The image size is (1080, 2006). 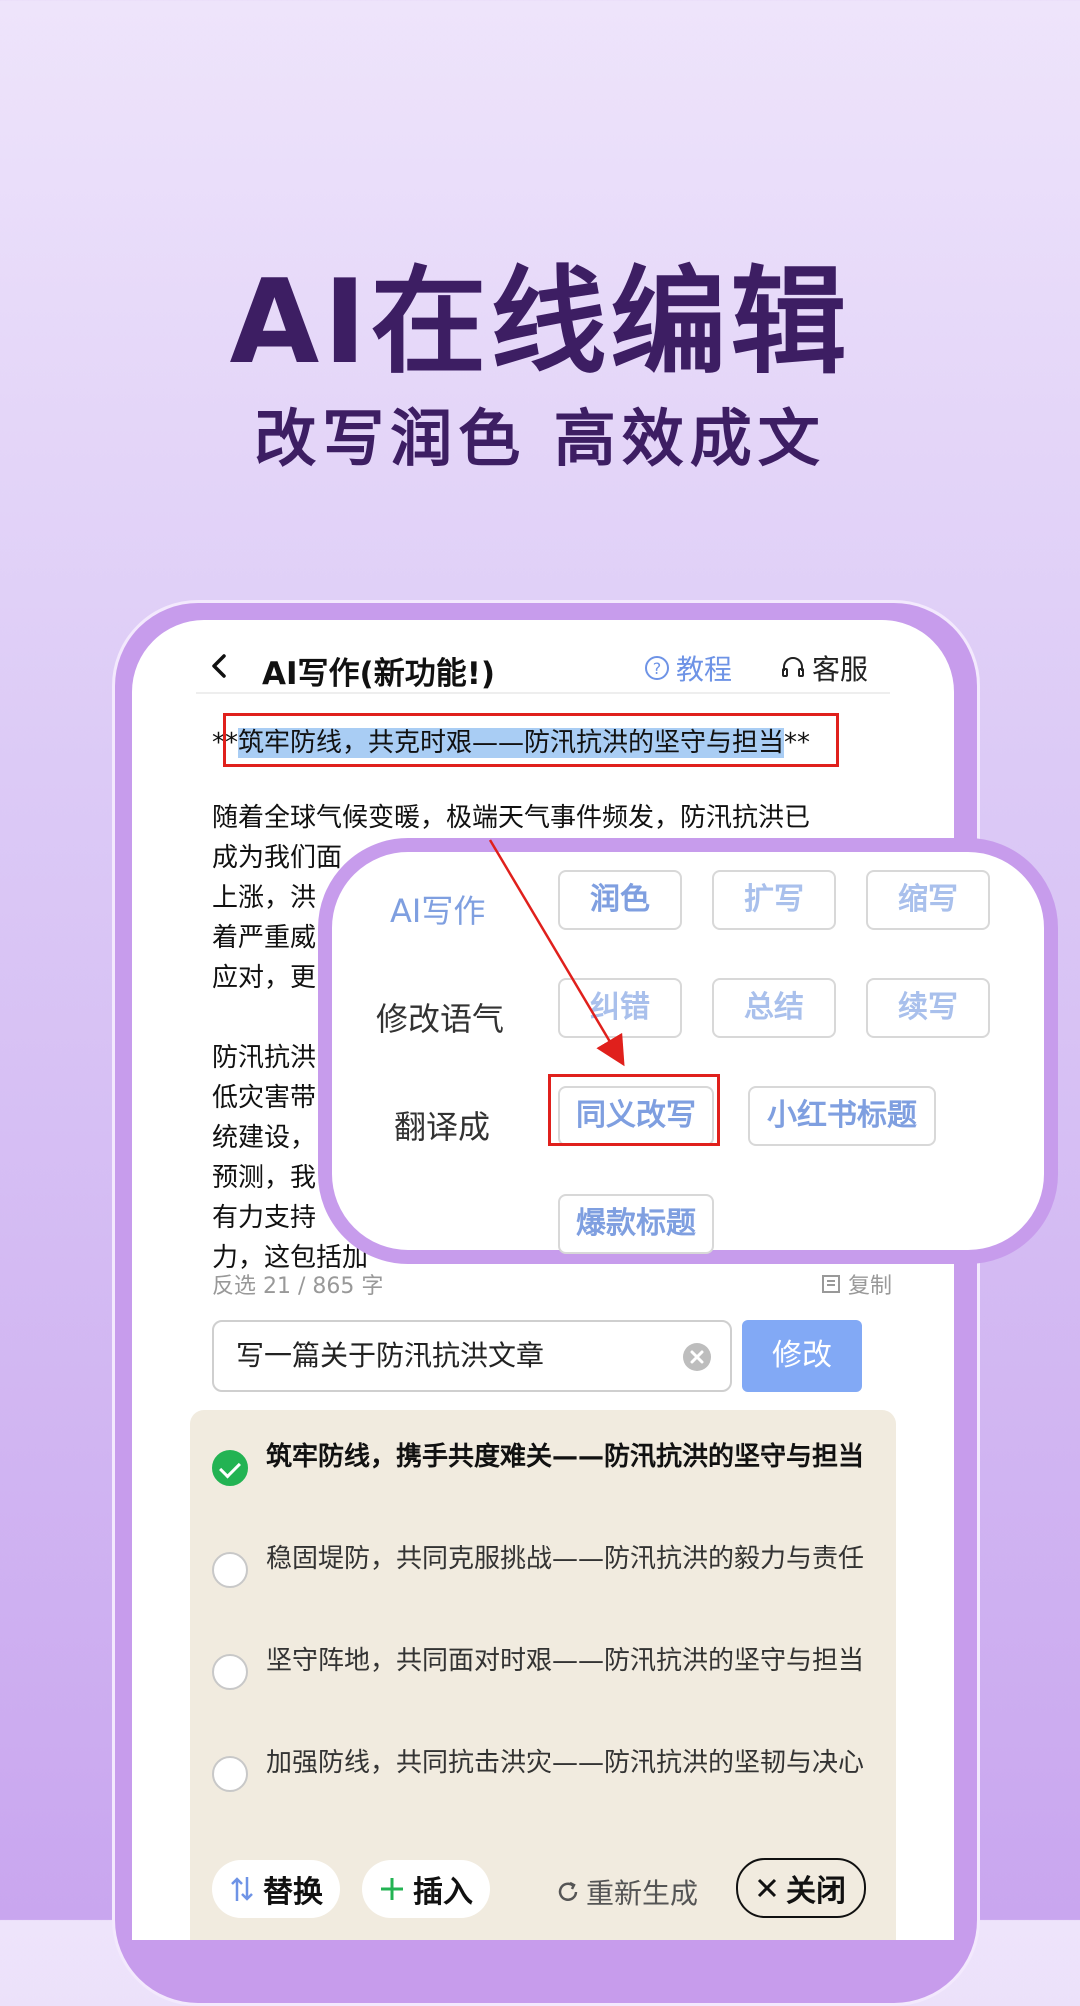 What do you see at coordinates (802, 1356) in the screenshot?
I see `modify-button: 修改` at bounding box center [802, 1356].